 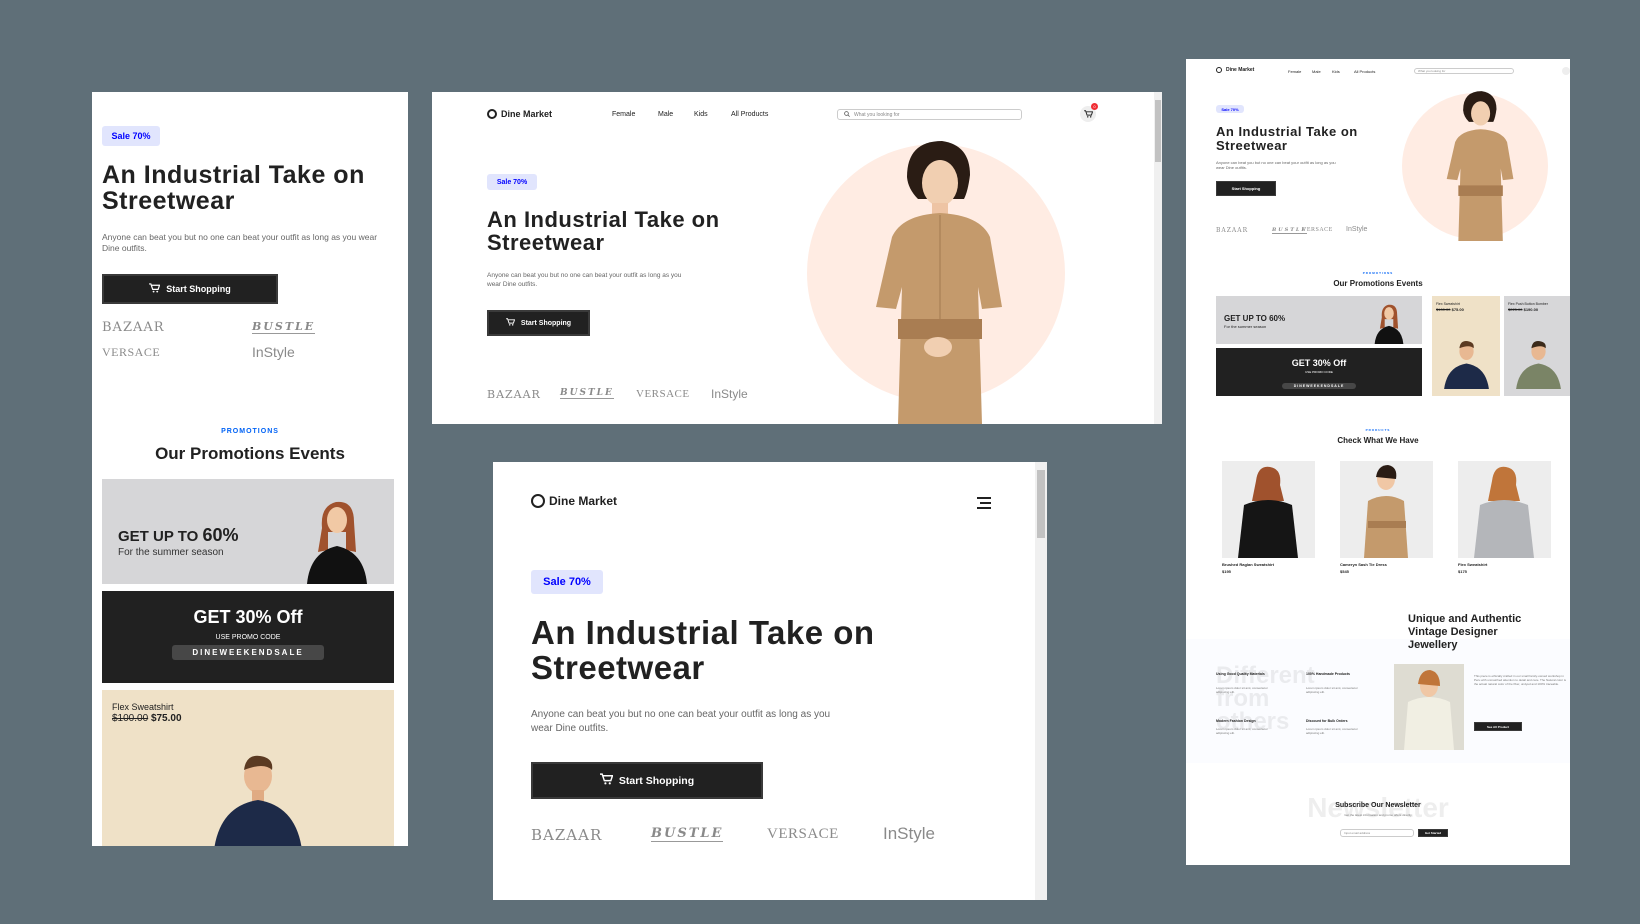 I want to click on flex-name: Flex Sweatshirt, so click(x=143, y=707).